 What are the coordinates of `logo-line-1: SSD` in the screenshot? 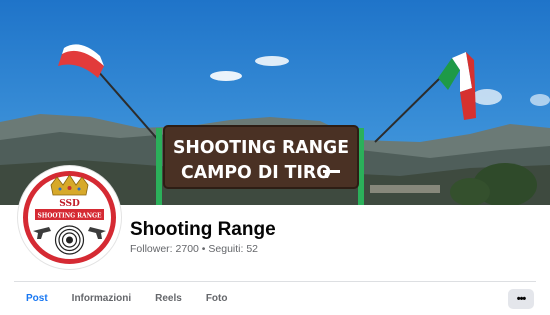 It's located at (69, 204).